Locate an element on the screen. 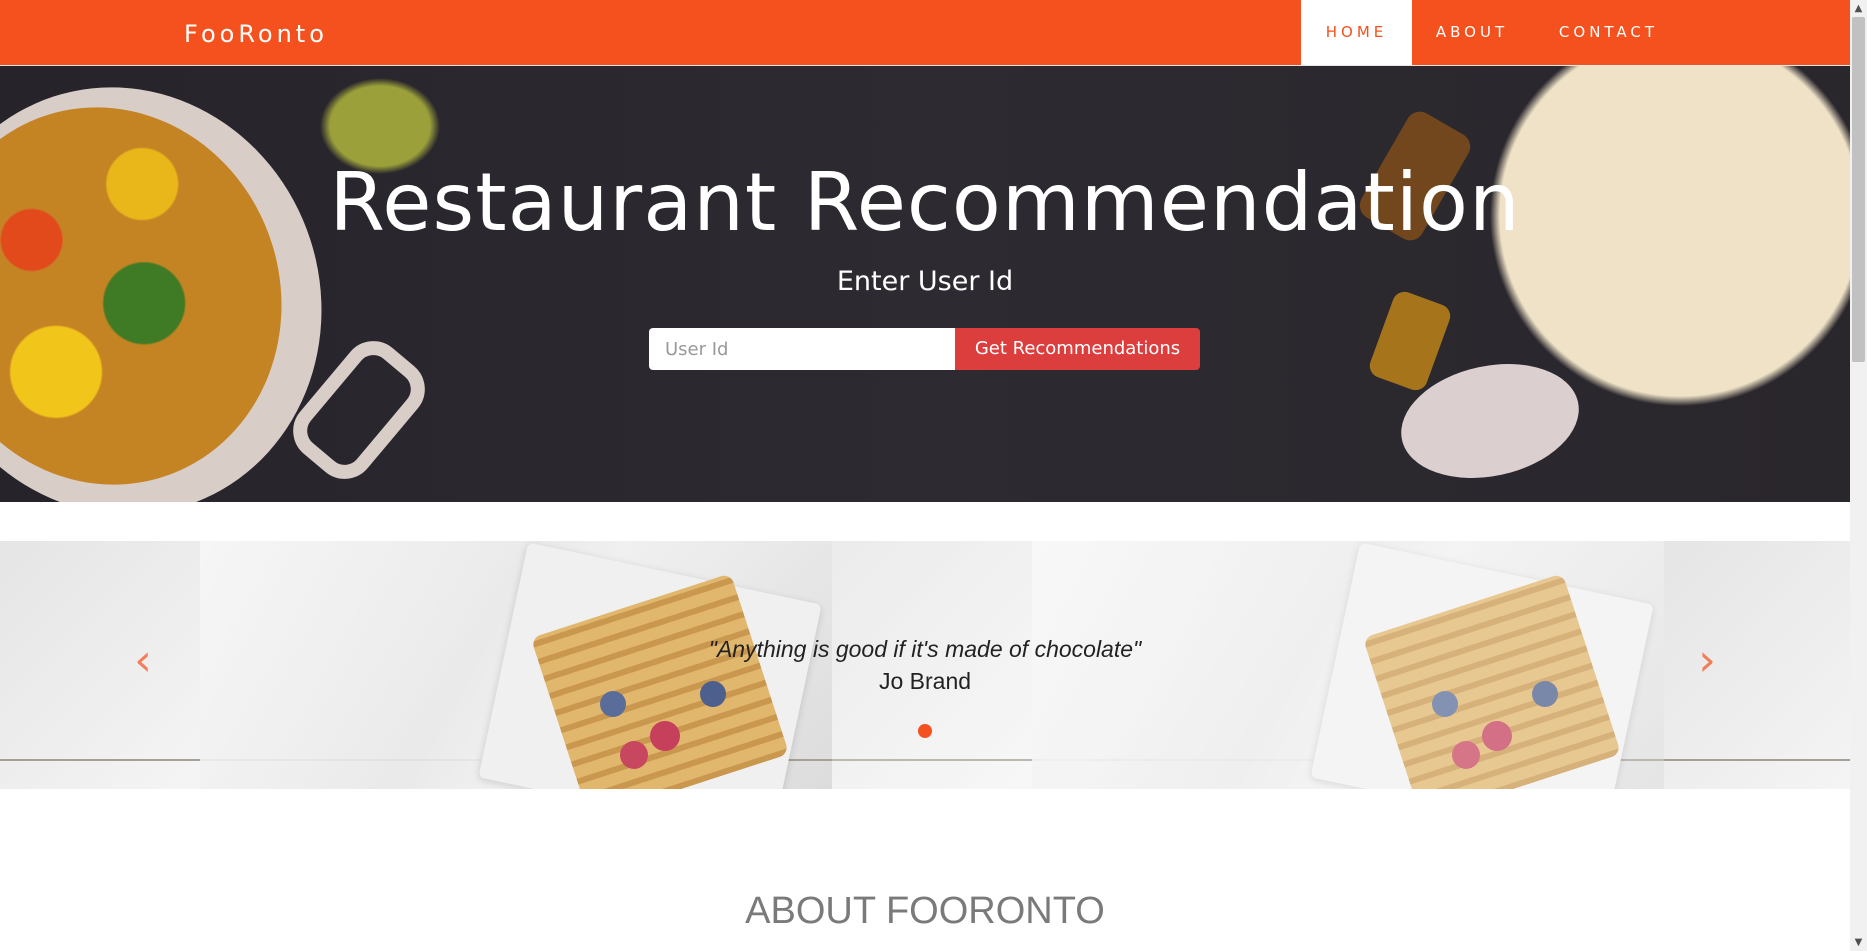 The height and width of the screenshot is (951, 1867). scroll-up-icon: ▲ is located at coordinates (1858, 8).